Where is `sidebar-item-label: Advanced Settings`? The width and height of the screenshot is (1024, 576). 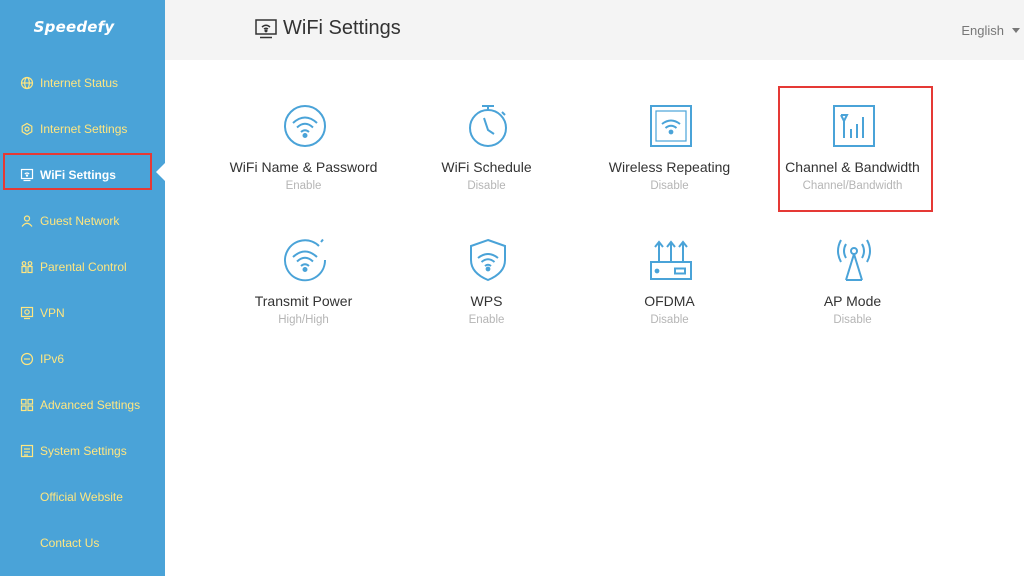 sidebar-item-label: Advanced Settings is located at coordinates (90, 405).